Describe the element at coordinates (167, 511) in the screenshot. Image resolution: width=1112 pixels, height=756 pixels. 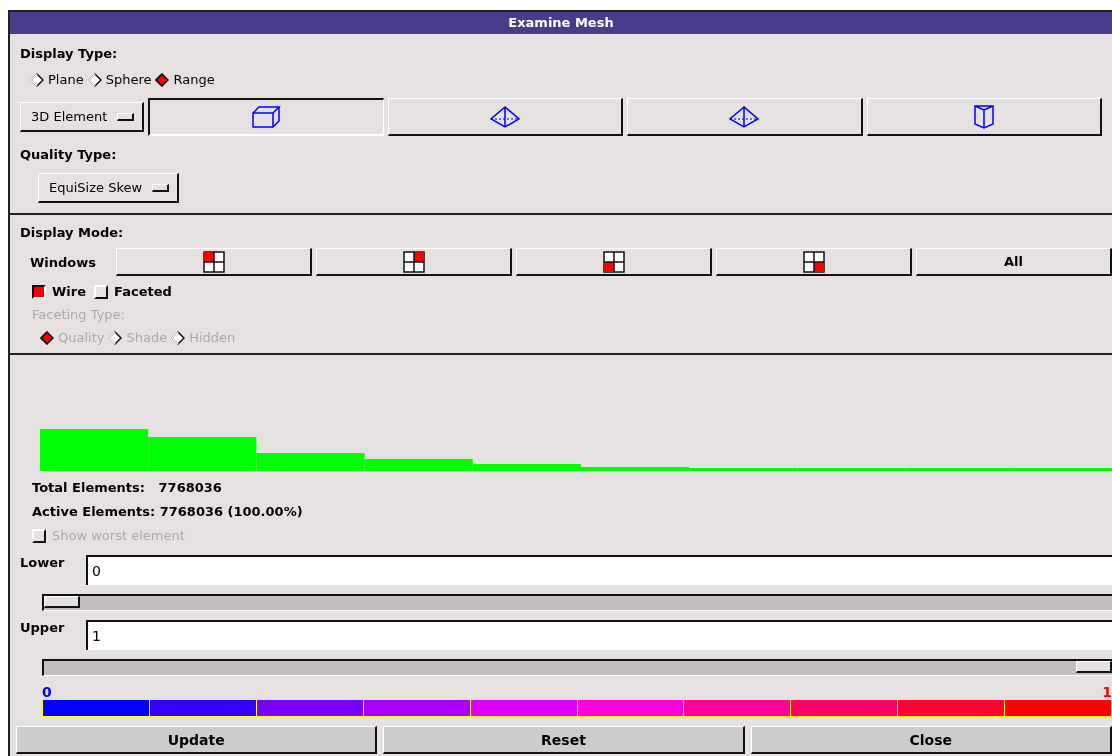
I see `active-elements-text: Active Elements: 7768036 (100.00%)` at that location.